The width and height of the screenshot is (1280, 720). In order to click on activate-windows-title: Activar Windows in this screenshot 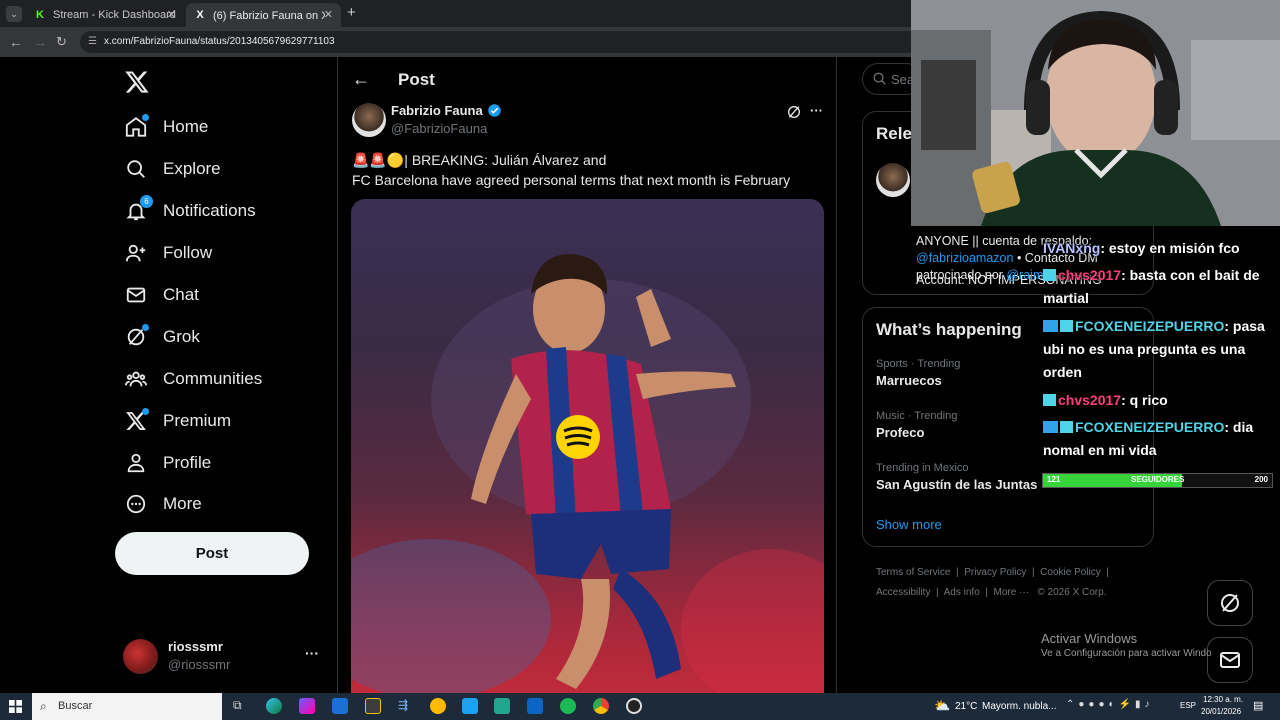, I will do `click(1089, 638)`.